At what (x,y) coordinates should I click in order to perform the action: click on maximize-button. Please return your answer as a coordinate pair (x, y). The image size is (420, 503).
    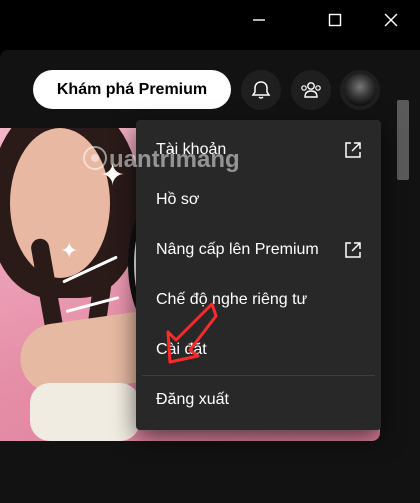
    Looking at the image, I should click on (335, 20).